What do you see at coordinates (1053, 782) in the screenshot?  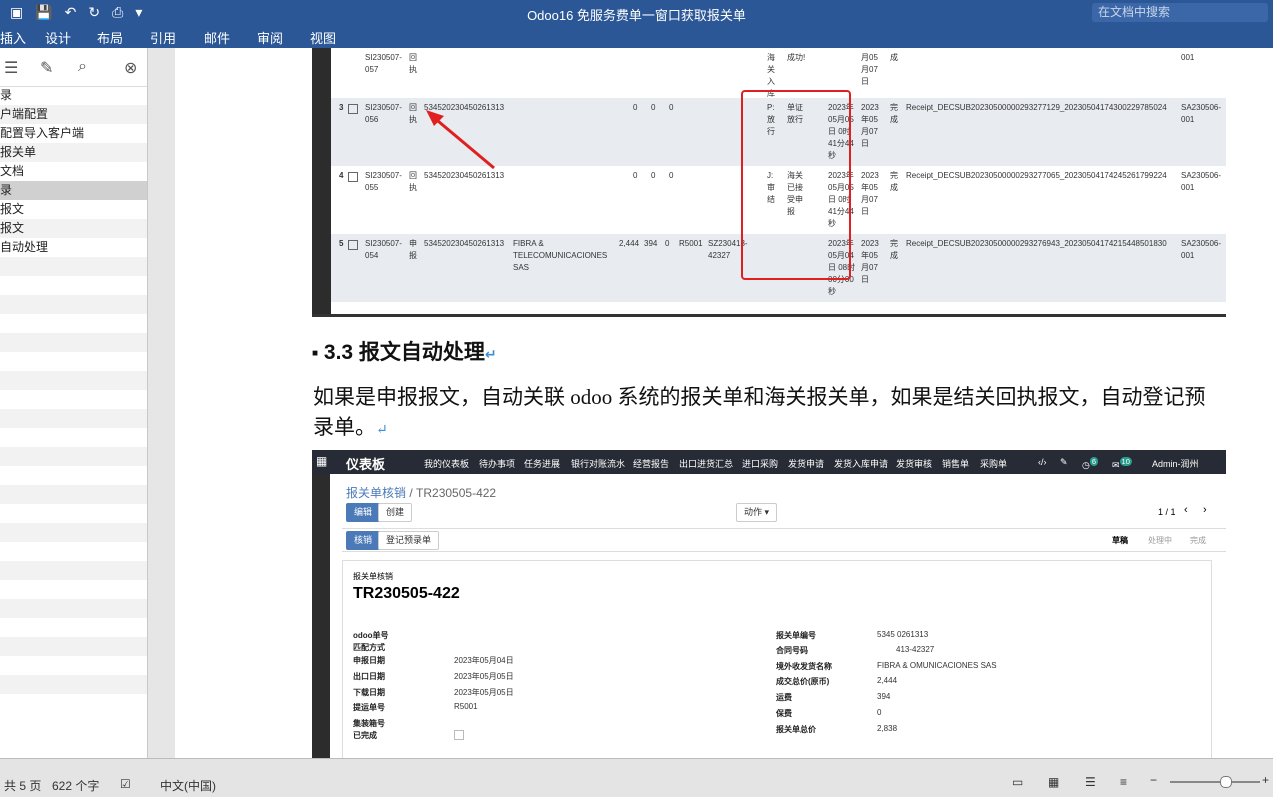 I see `web-layout-icon: ▦` at bounding box center [1053, 782].